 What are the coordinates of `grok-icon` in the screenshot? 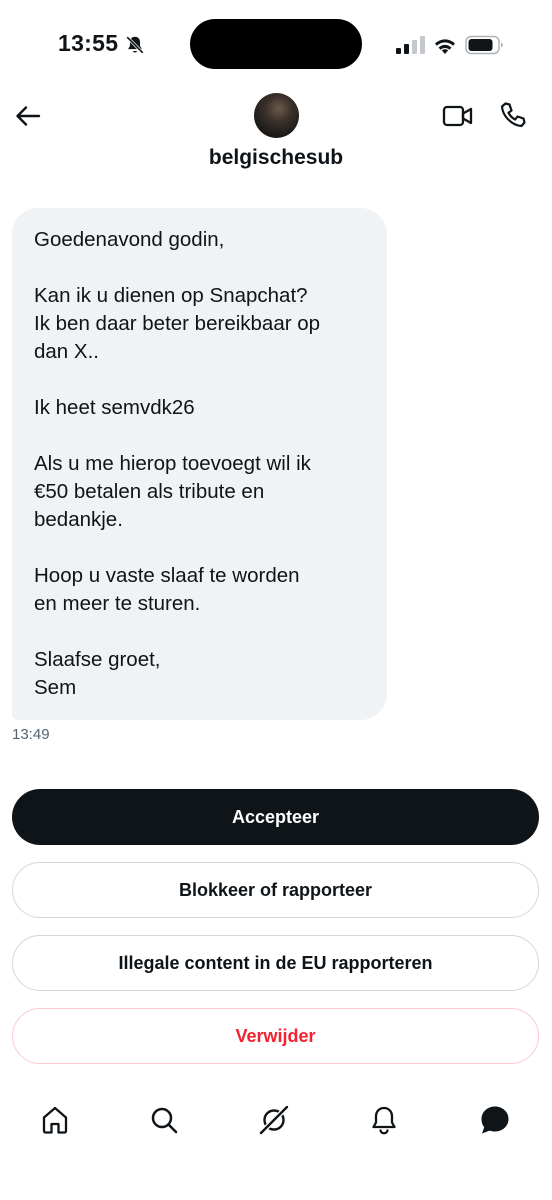 It's located at (274, 1120).